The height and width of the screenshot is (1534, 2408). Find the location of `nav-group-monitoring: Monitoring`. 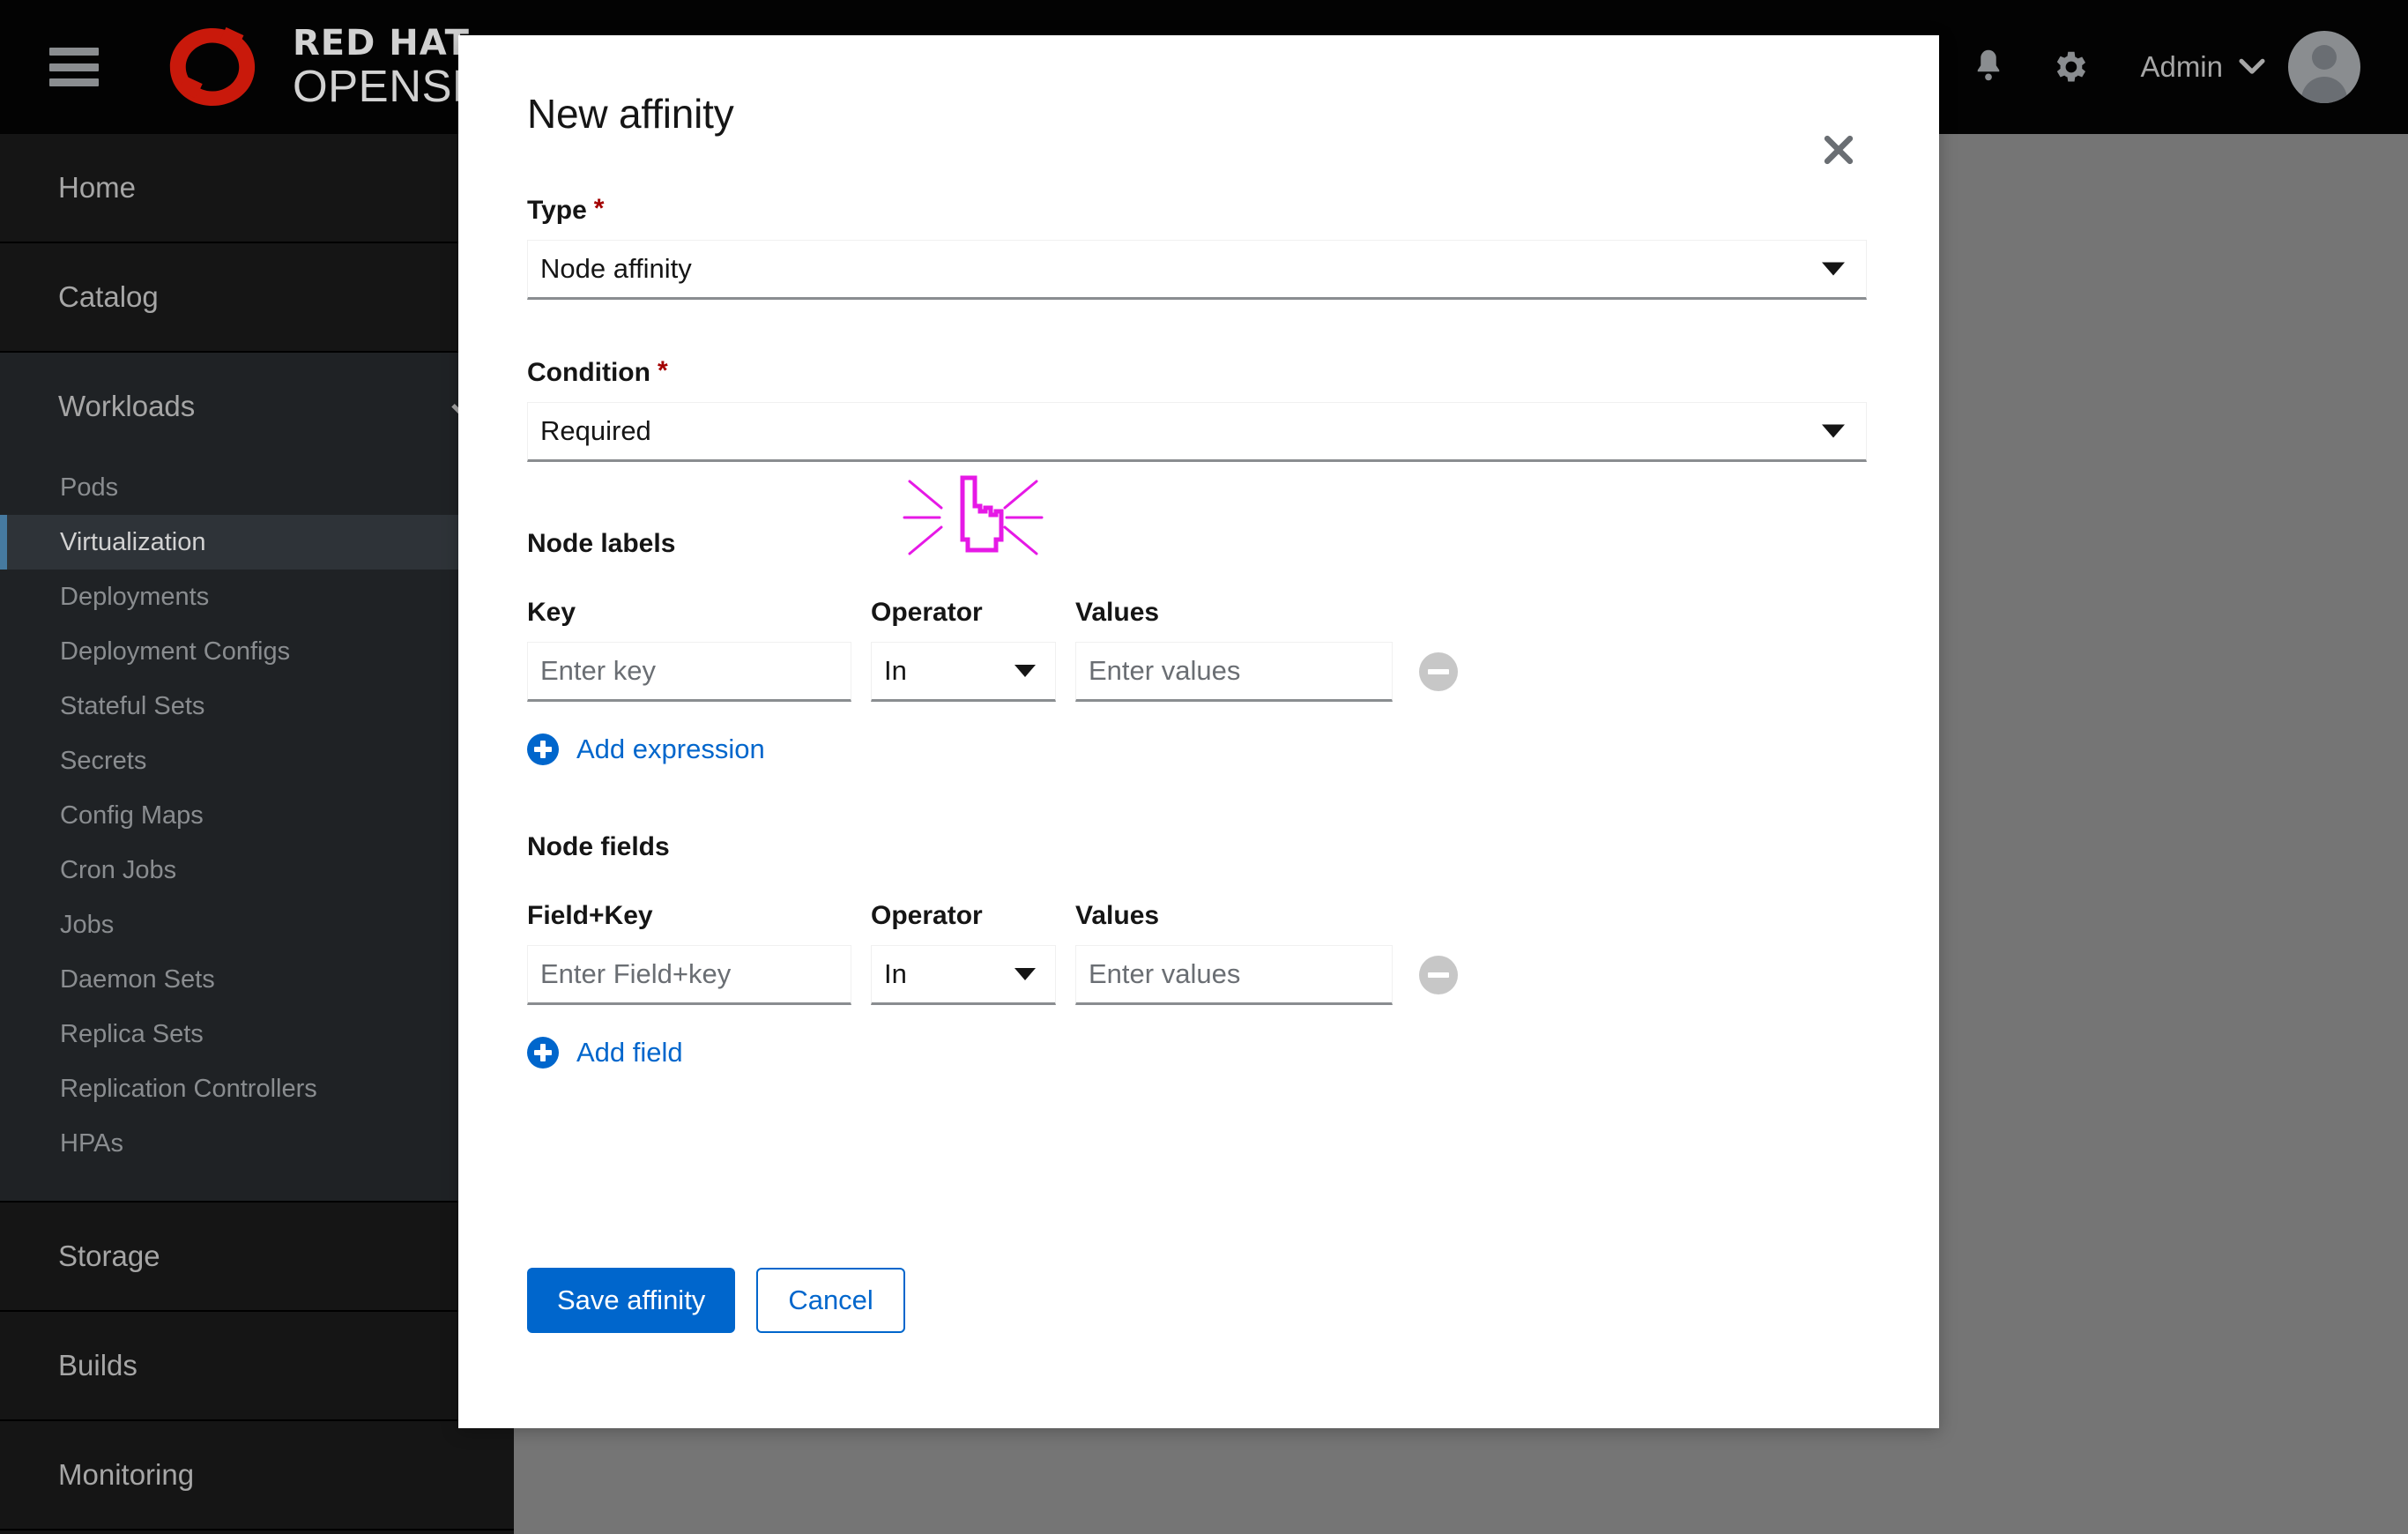

nav-group-monitoring: Monitoring is located at coordinates (257, 1475).